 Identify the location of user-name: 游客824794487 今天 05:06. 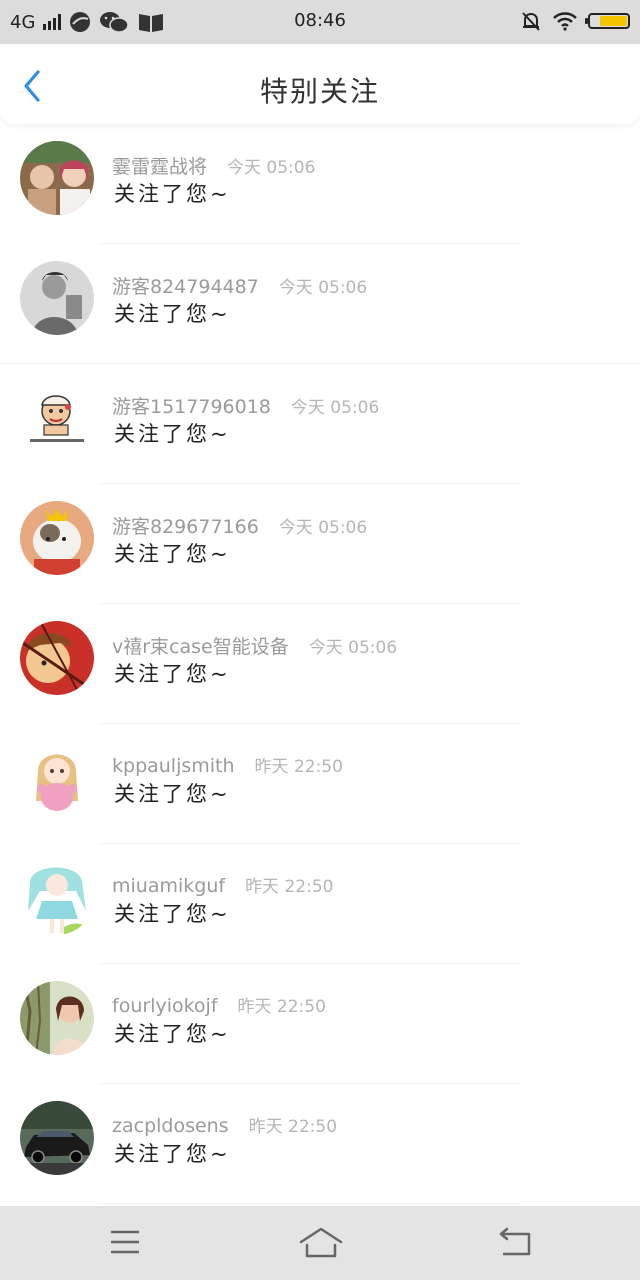
(239, 285).